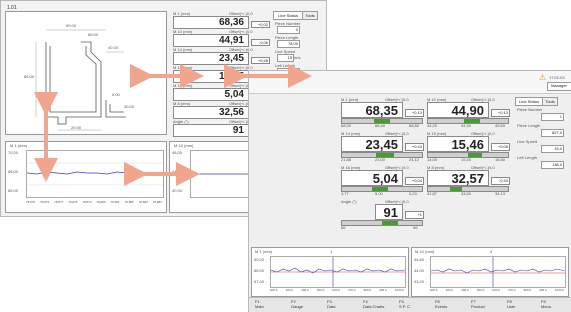 Image resolution: width=571 pixels, height=312 pixels. I want to click on piece-number-field: 1, so click(552, 117).